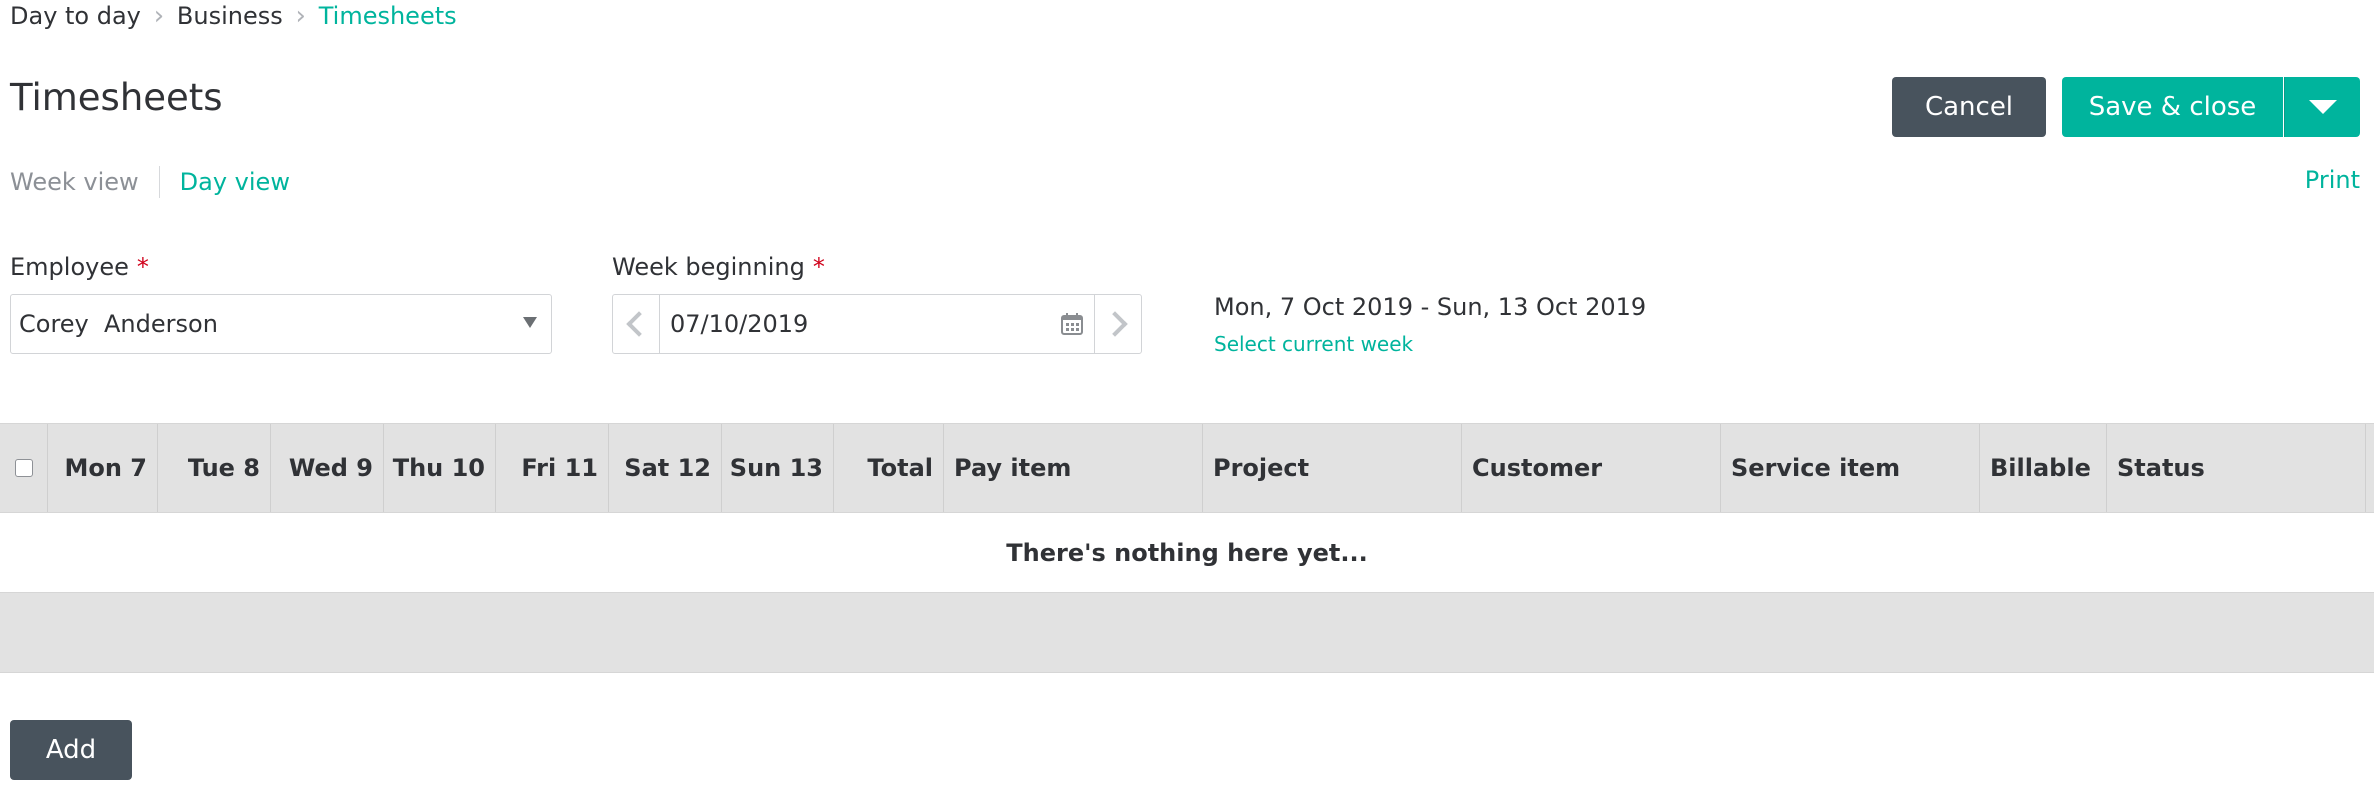  What do you see at coordinates (103, 468) in the screenshot?
I see `column-header-mon: Mon 7` at bounding box center [103, 468].